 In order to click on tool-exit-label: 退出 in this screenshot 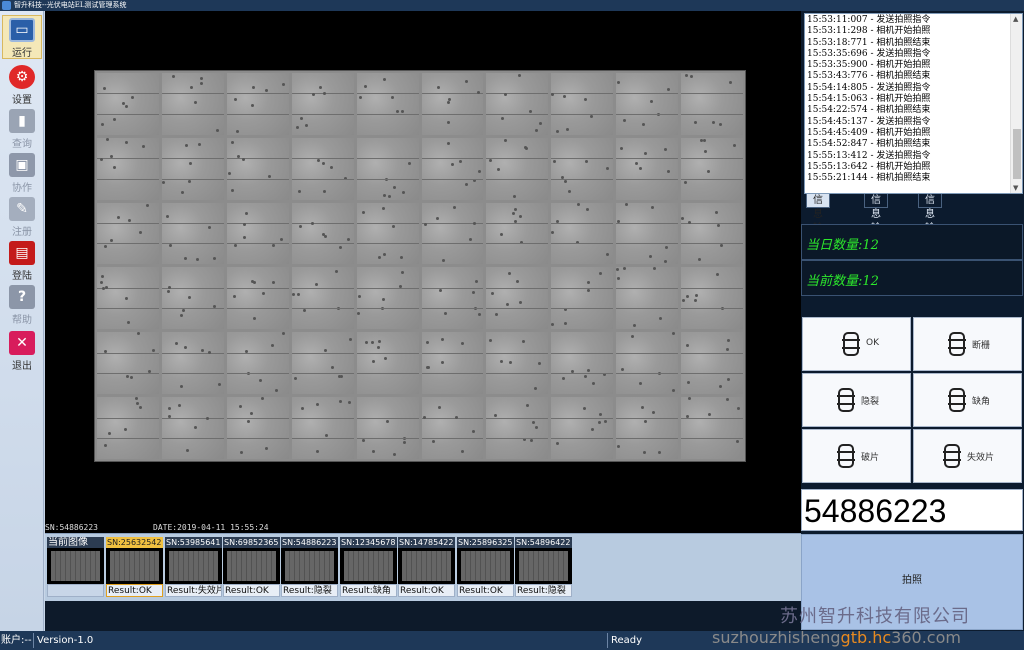, I will do `click(22, 366)`.